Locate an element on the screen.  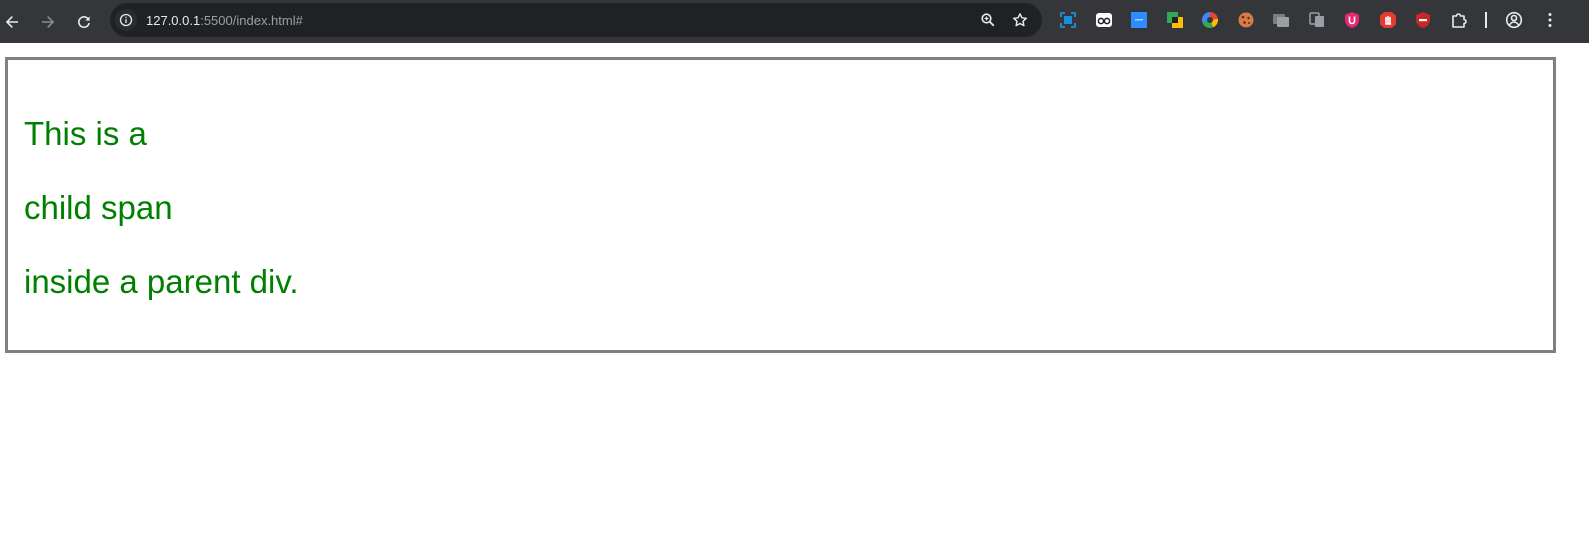
bookmark-button is located at coordinates (1020, 20).